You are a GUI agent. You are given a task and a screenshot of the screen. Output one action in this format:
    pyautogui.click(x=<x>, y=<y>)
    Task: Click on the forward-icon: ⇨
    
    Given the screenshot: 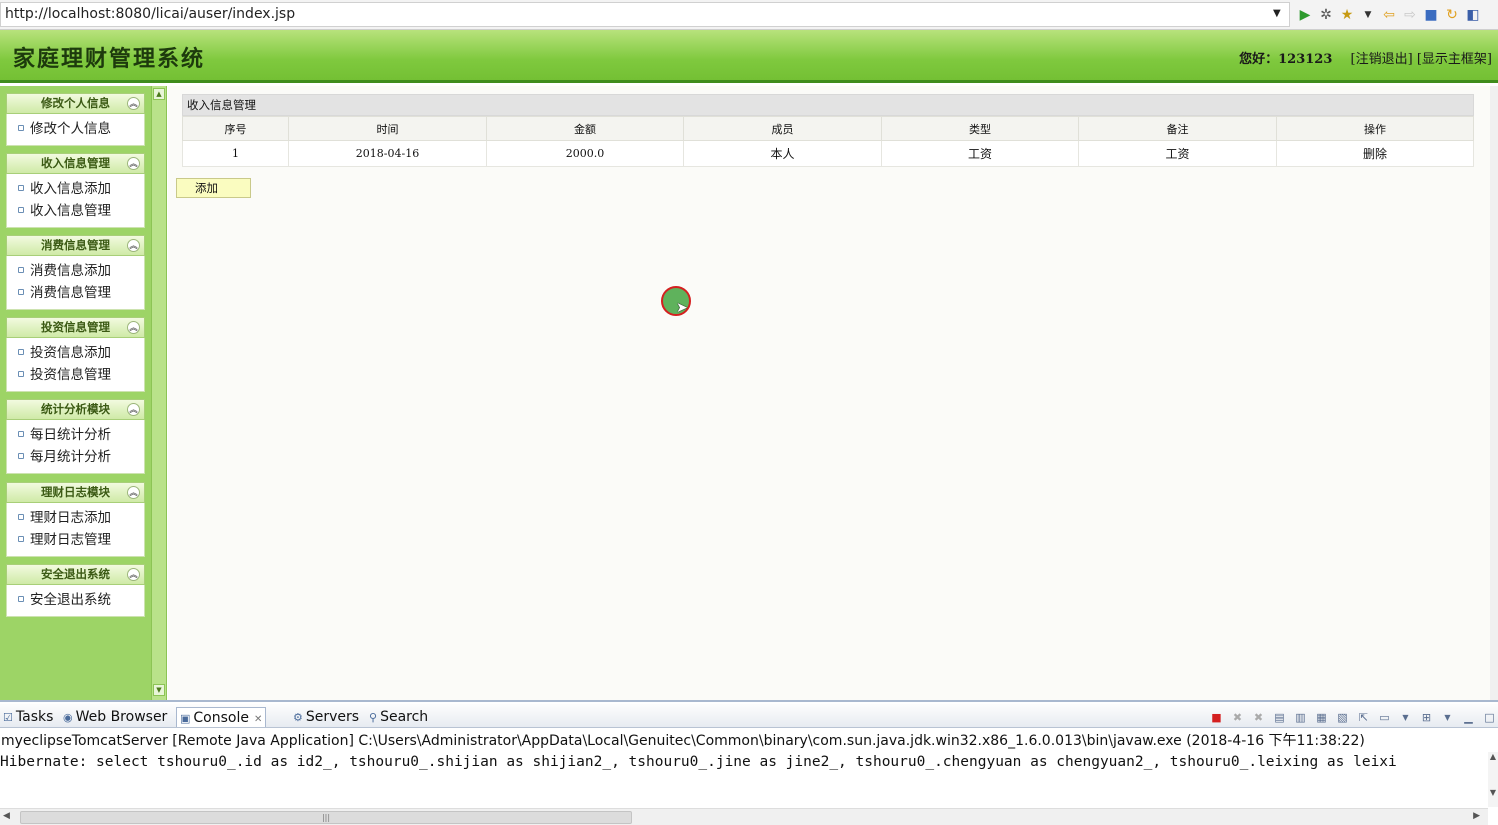 What is the action you would take?
    pyautogui.click(x=1410, y=15)
    